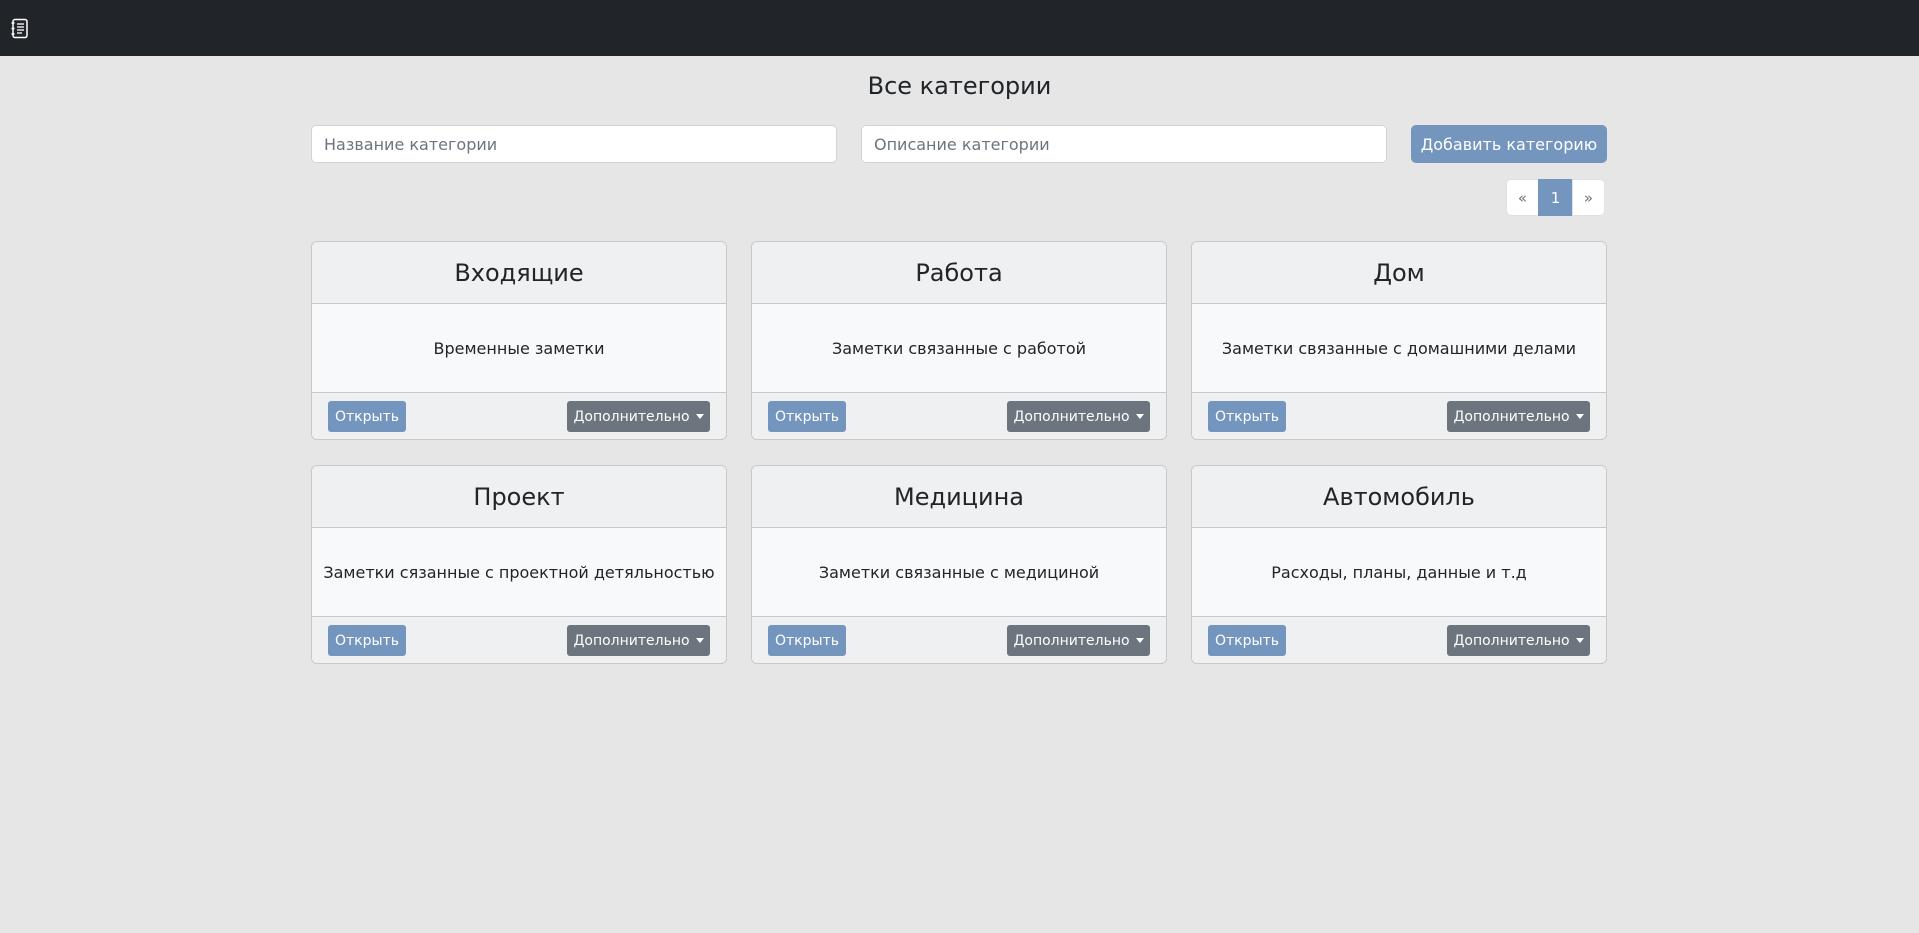 The width and height of the screenshot is (1919, 933). I want to click on page-title: Все категории, so click(959, 86).